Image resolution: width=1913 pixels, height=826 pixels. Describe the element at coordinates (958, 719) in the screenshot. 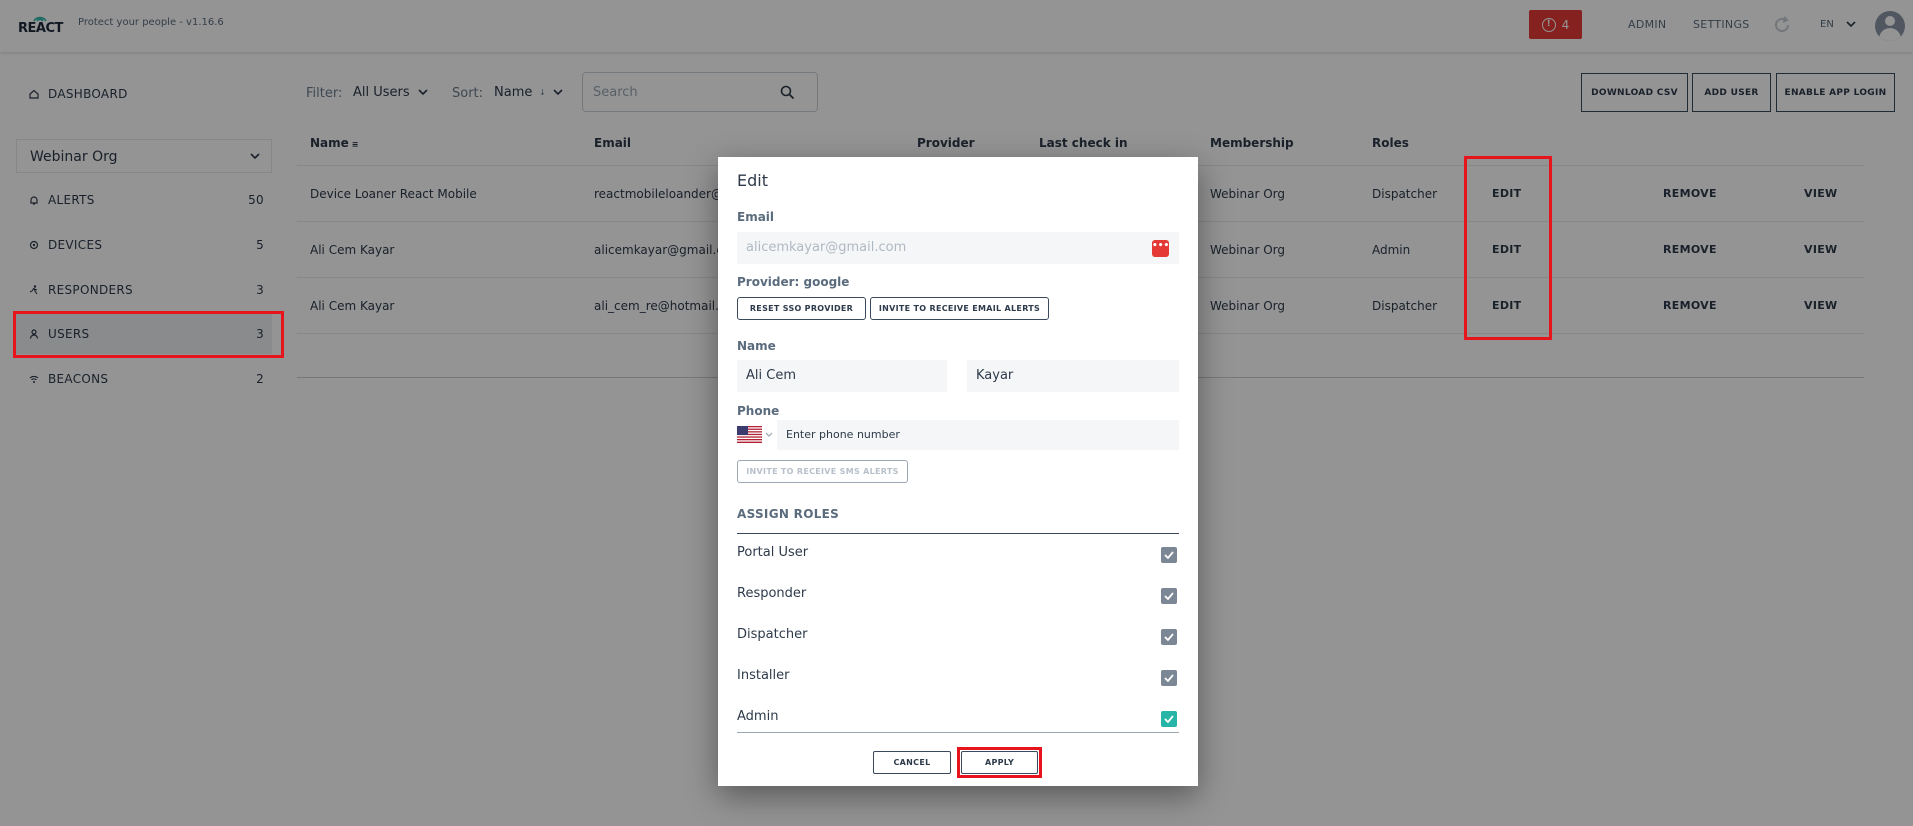

I see `role-admin: Admin` at that location.